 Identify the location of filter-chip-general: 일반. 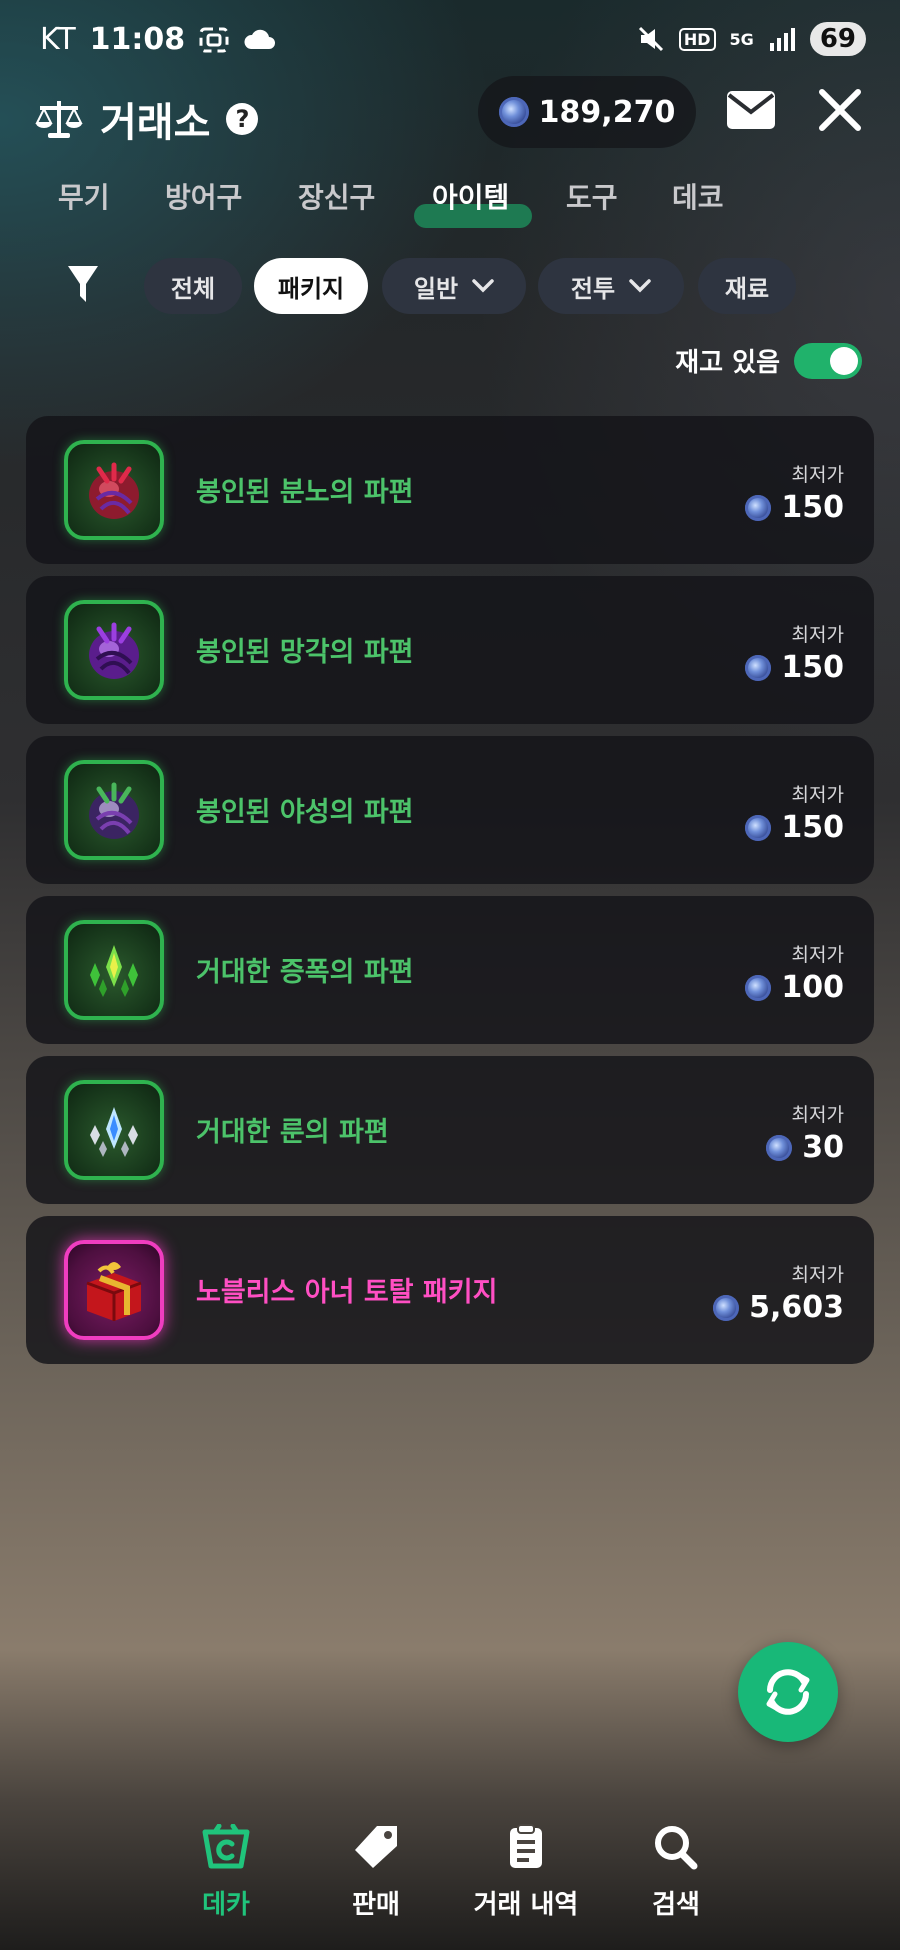
(454, 286).